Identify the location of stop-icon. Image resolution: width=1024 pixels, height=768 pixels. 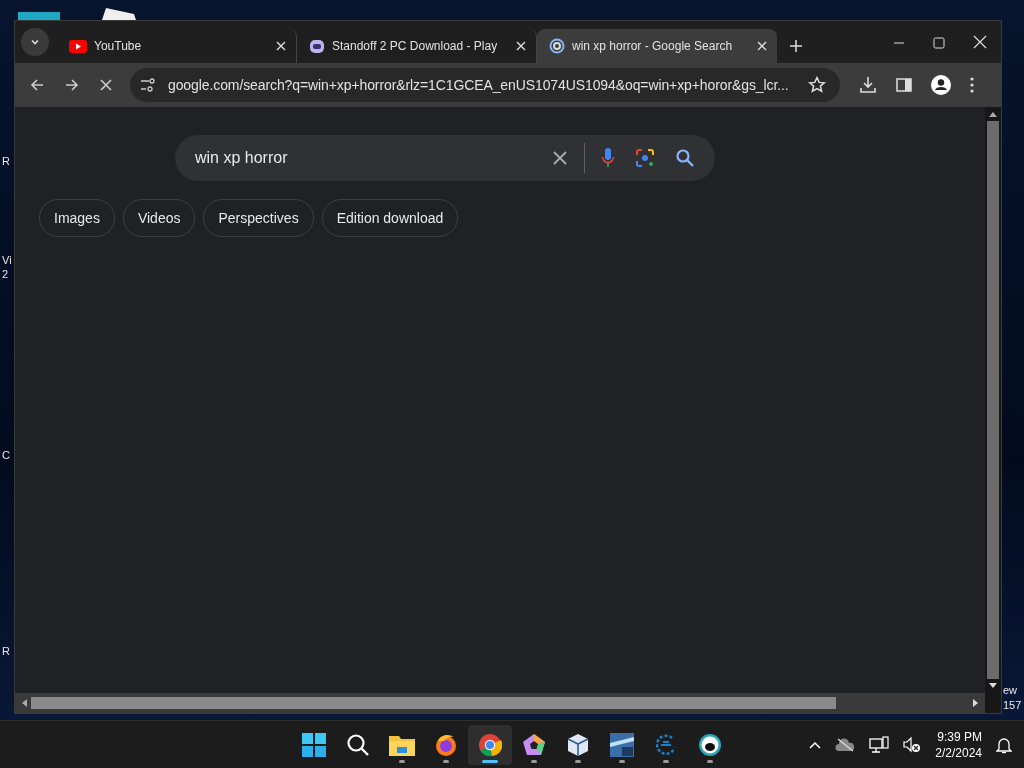
(106, 85).